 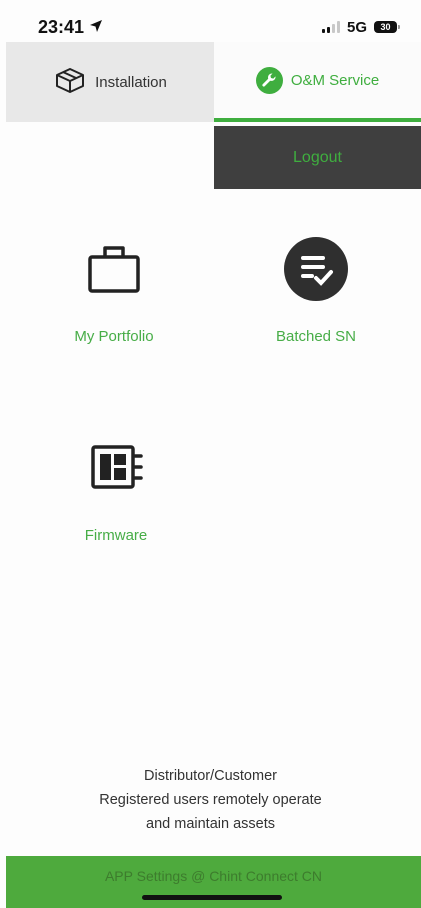 I want to click on app-settings-label: APP Settings @ Chint Connect CN, so click(x=213, y=876).